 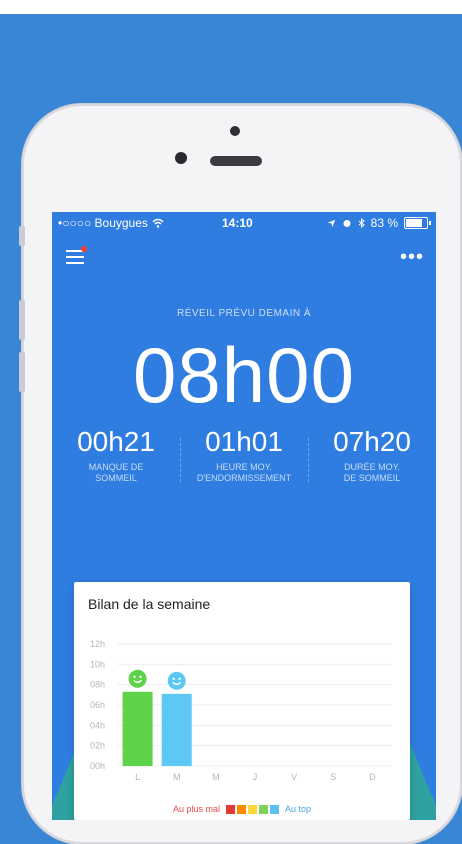 I want to click on stat-value: 07h20, so click(x=372, y=441).